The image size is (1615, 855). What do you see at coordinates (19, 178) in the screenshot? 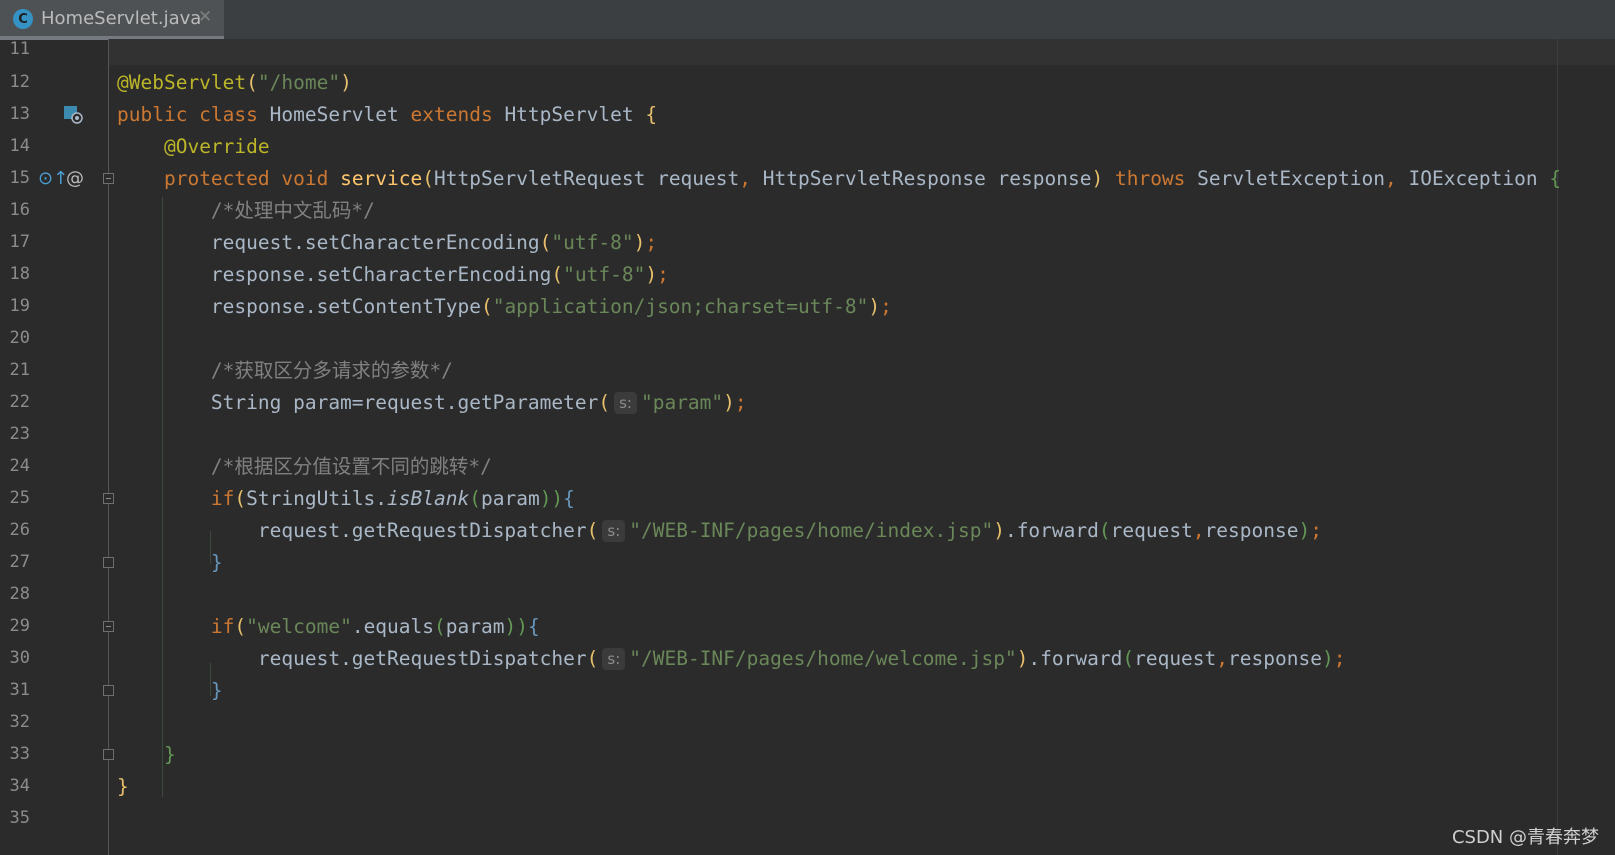
I see `line-number: 15` at bounding box center [19, 178].